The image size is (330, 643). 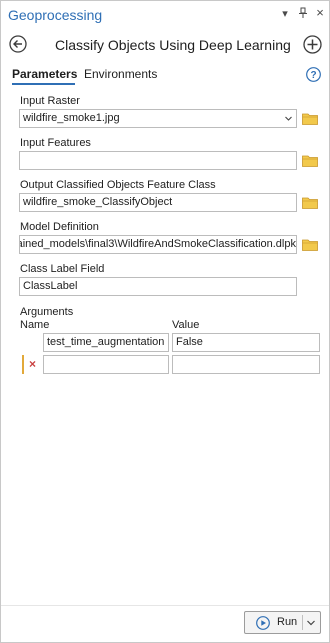 What do you see at coordinates (35, 325) in the screenshot?
I see `arguments-name-header: Name` at bounding box center [35, 325].